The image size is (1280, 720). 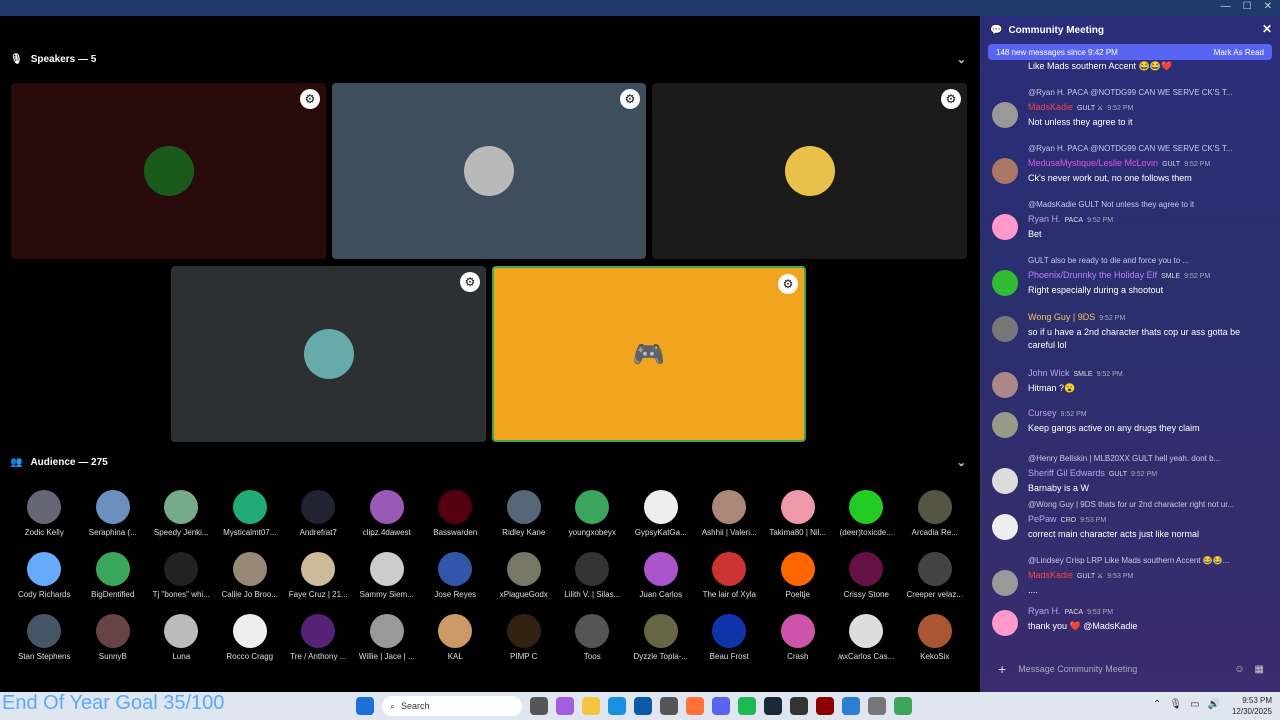 I want to click on audience-member: BigDentified, so click(x=113, y=580).